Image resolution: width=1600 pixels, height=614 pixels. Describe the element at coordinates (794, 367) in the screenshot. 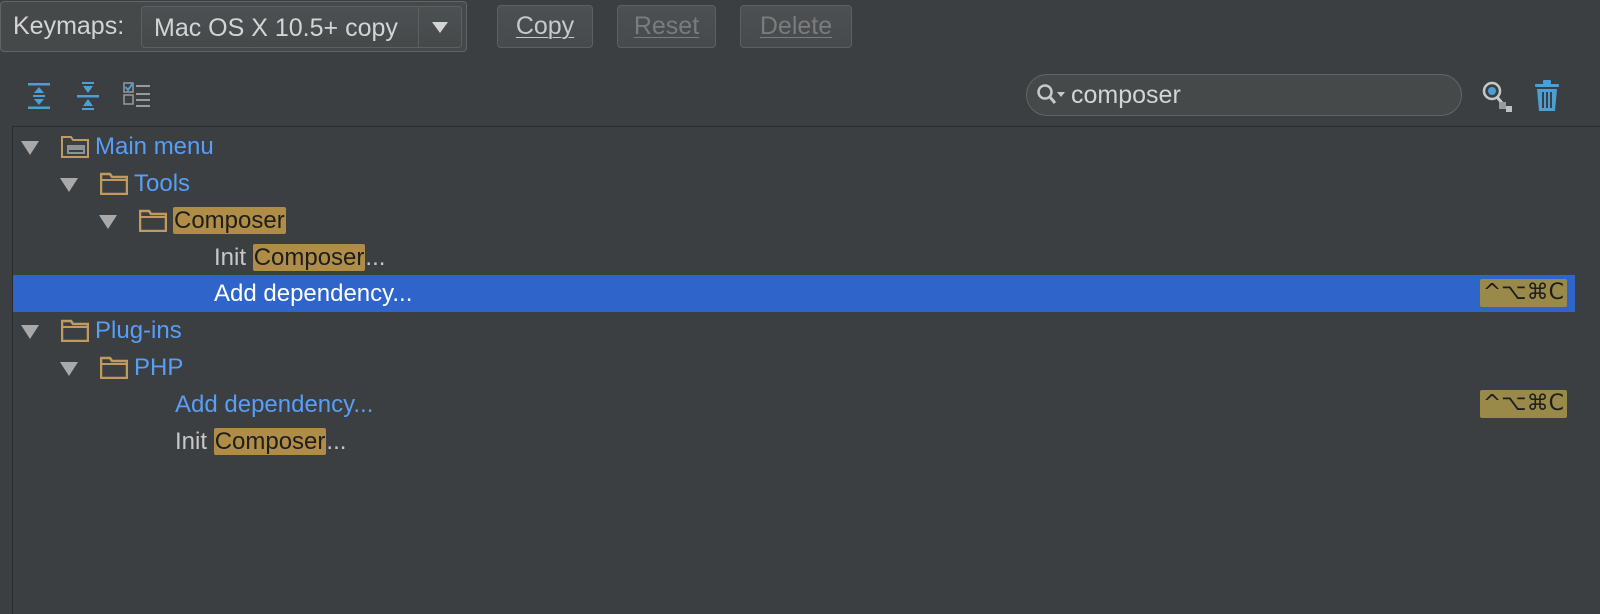

I see `tree-node-php: PHP` at that location.